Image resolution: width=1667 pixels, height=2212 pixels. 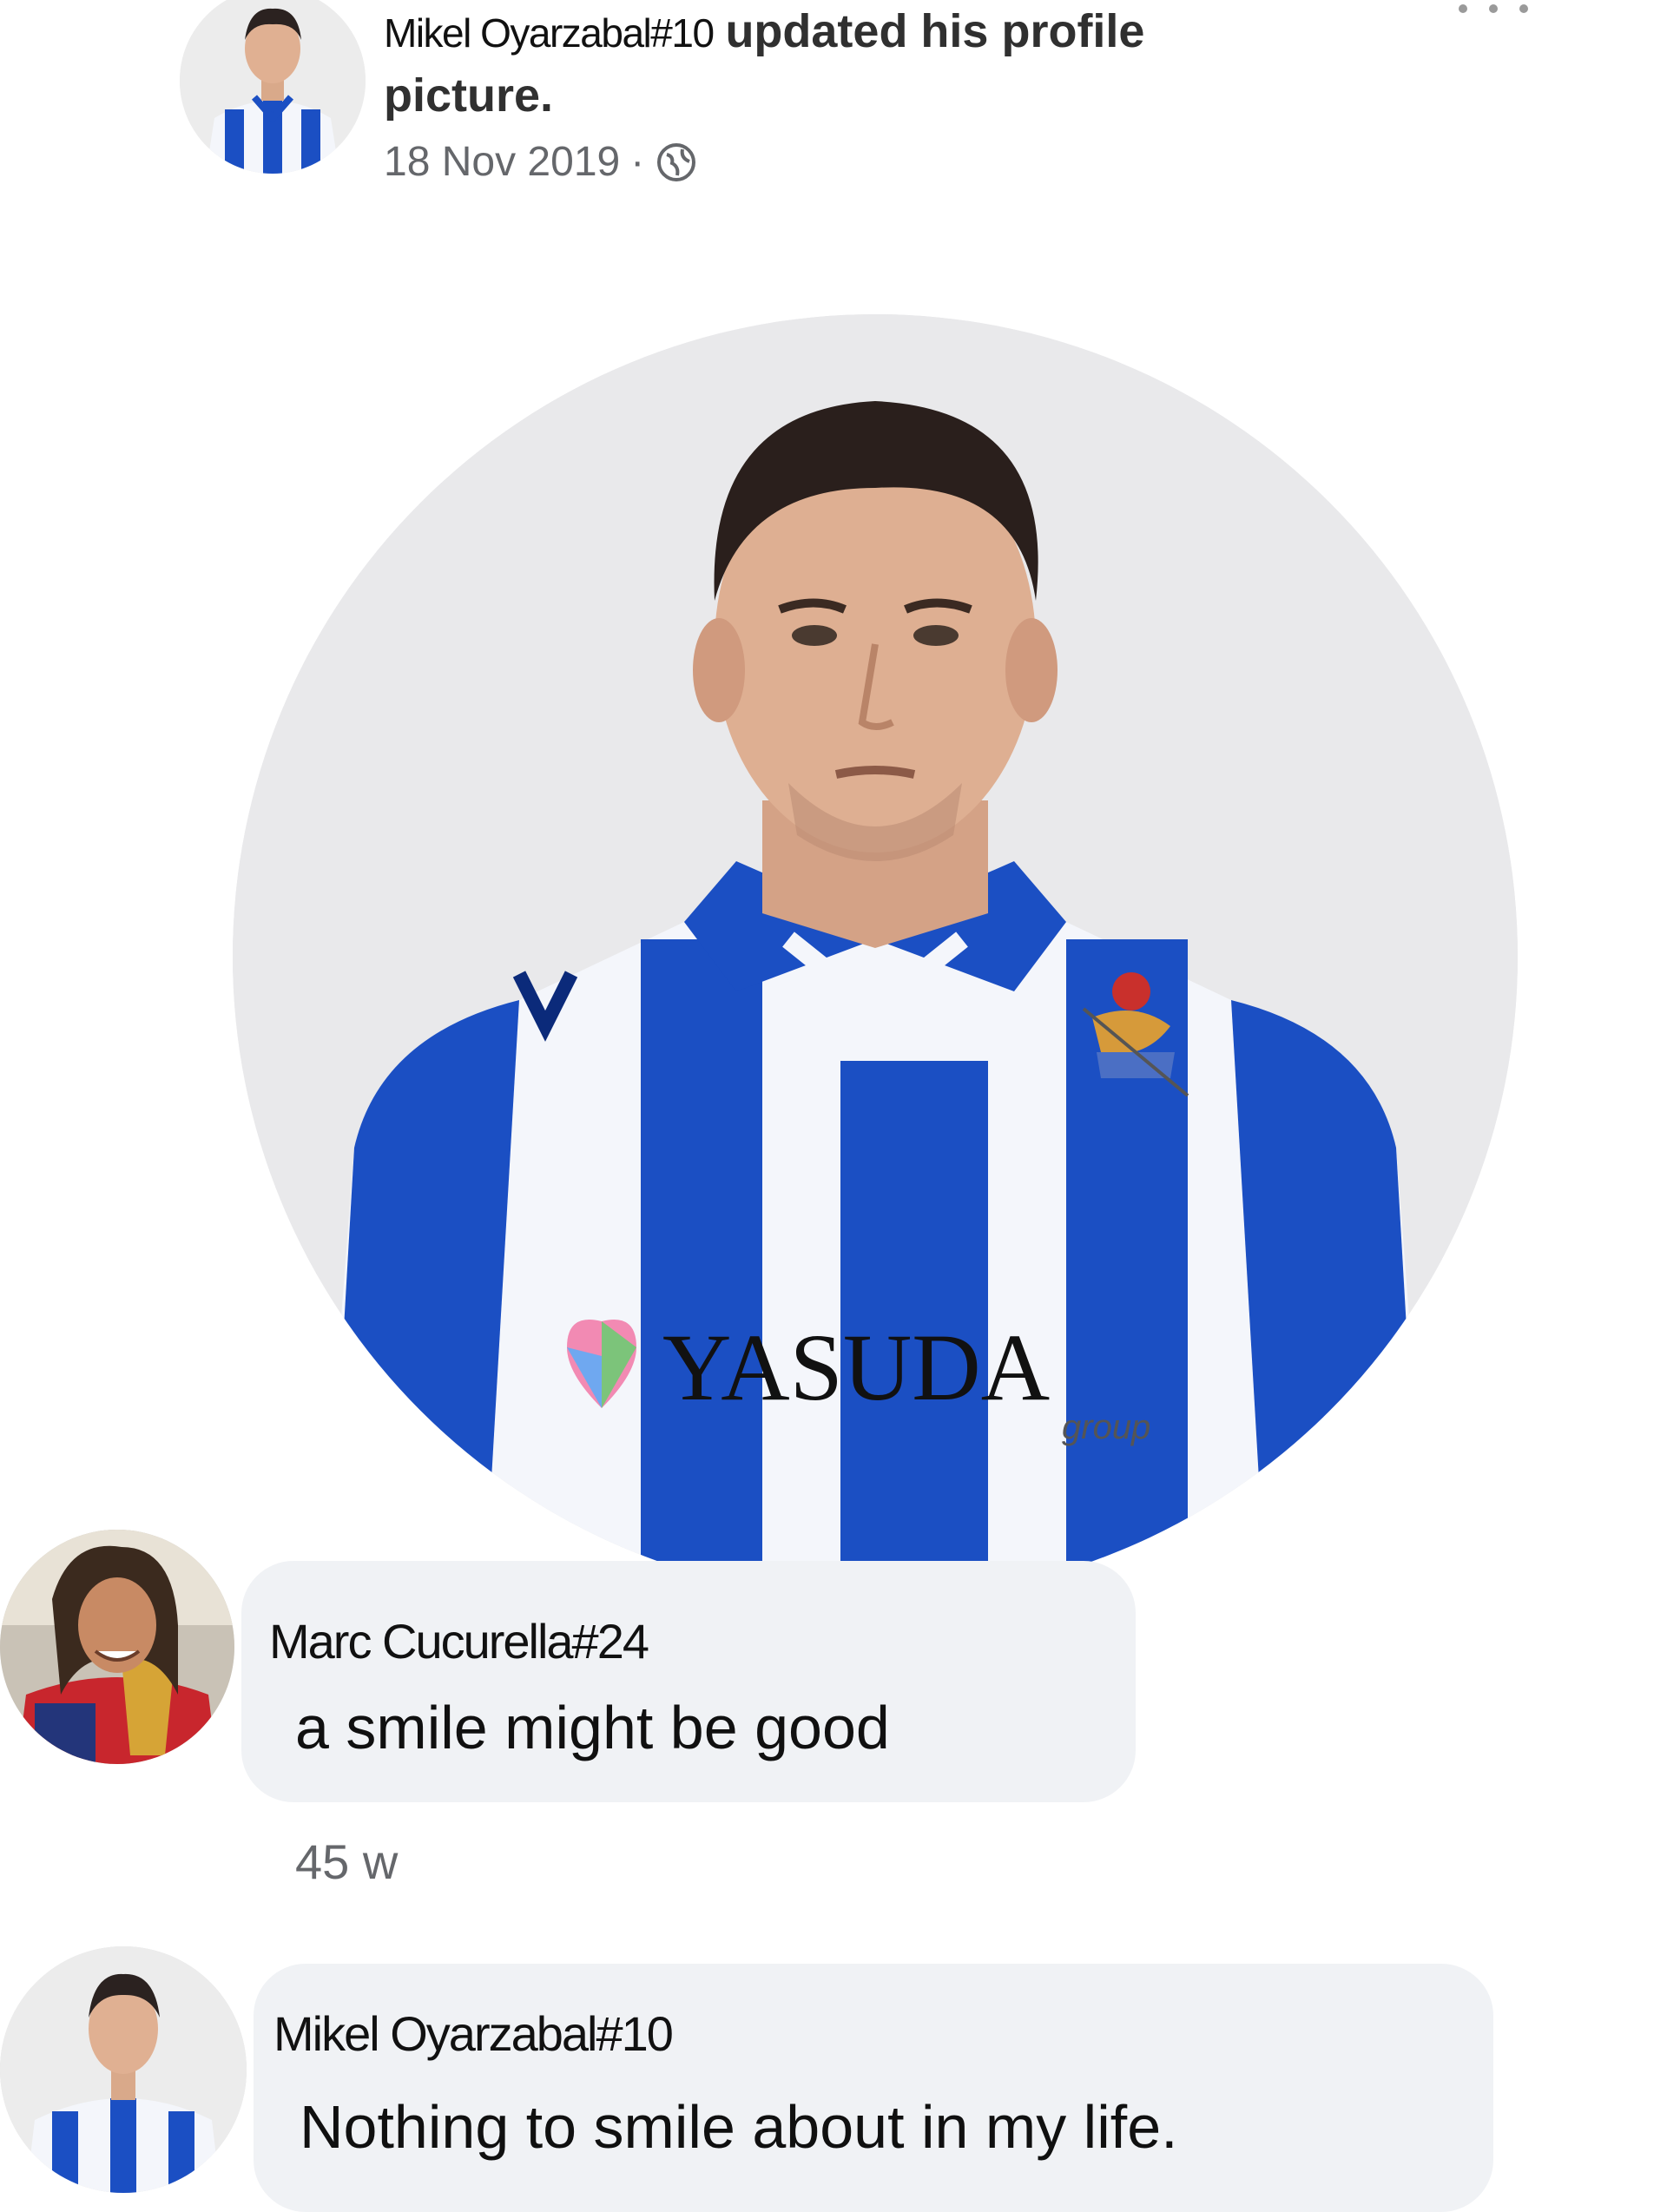 I want to click on post-meta: 18 Nov 2019 ·, so click(x=948, y=162).